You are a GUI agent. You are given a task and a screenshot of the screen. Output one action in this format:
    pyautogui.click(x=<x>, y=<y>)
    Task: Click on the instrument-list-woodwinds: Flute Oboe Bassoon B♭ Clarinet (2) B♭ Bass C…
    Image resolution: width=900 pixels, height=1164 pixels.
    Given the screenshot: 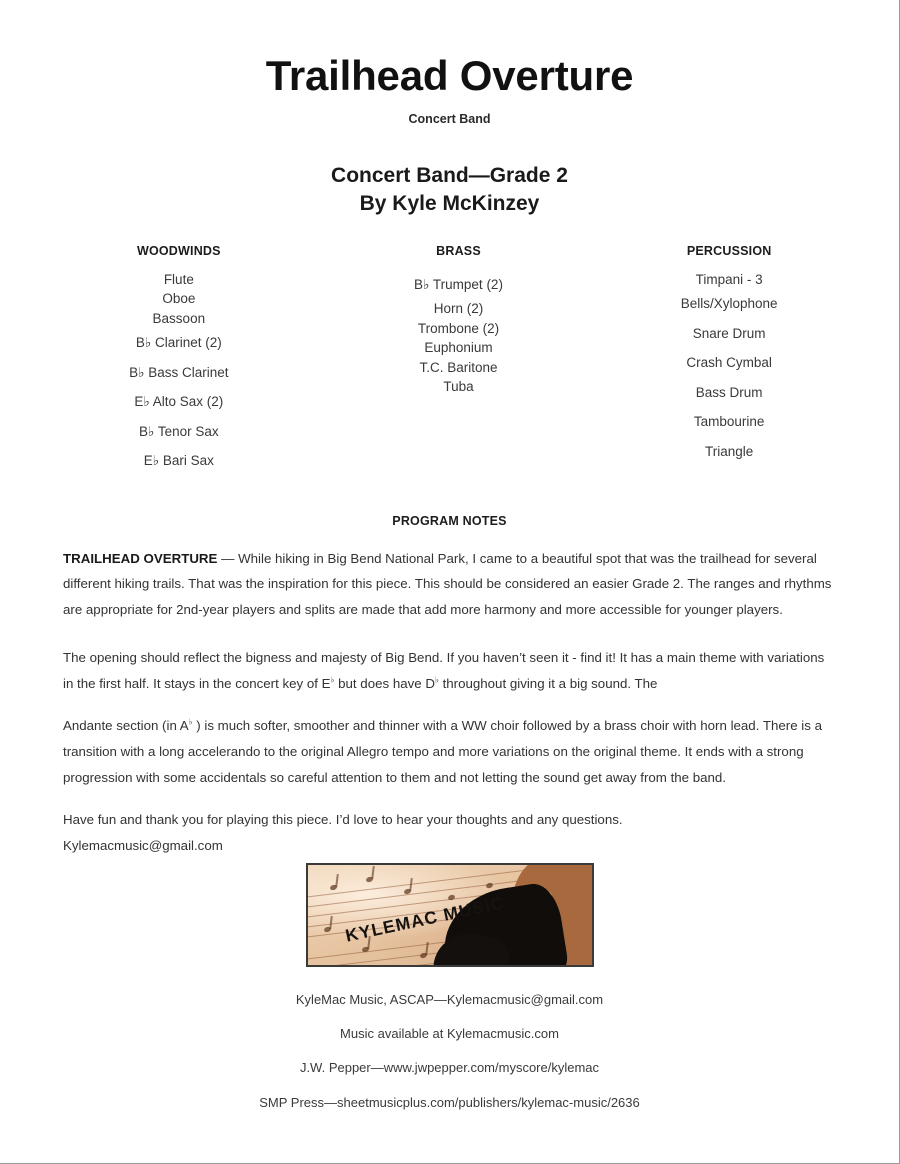 What is the action you would take?
    pyautogui.click(x=179, y=373)
    